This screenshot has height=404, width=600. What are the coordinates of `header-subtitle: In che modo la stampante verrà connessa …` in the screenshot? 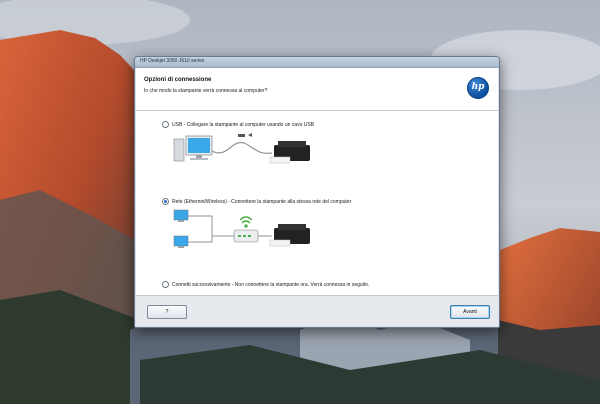 It's located at (206, 91).